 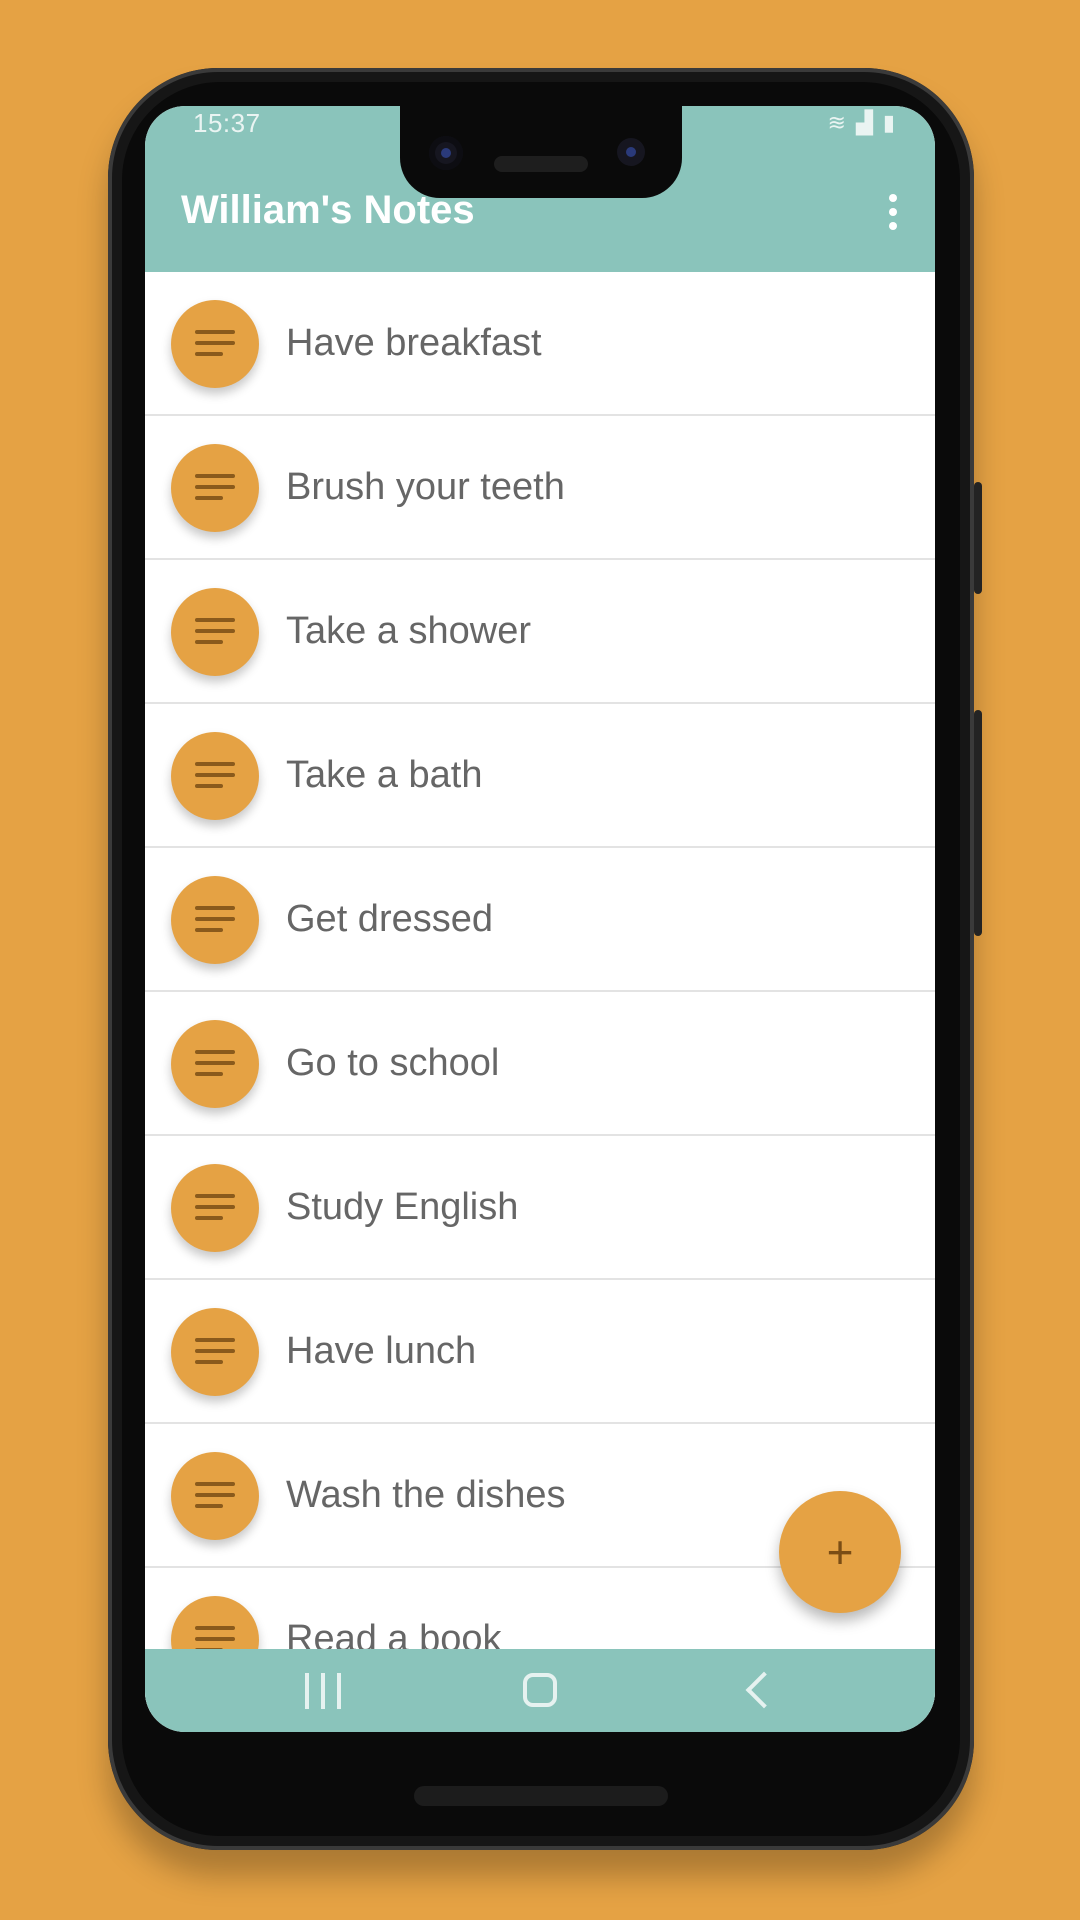 I want to click on wifi-icon: ≋, so click(x=836, y=122).